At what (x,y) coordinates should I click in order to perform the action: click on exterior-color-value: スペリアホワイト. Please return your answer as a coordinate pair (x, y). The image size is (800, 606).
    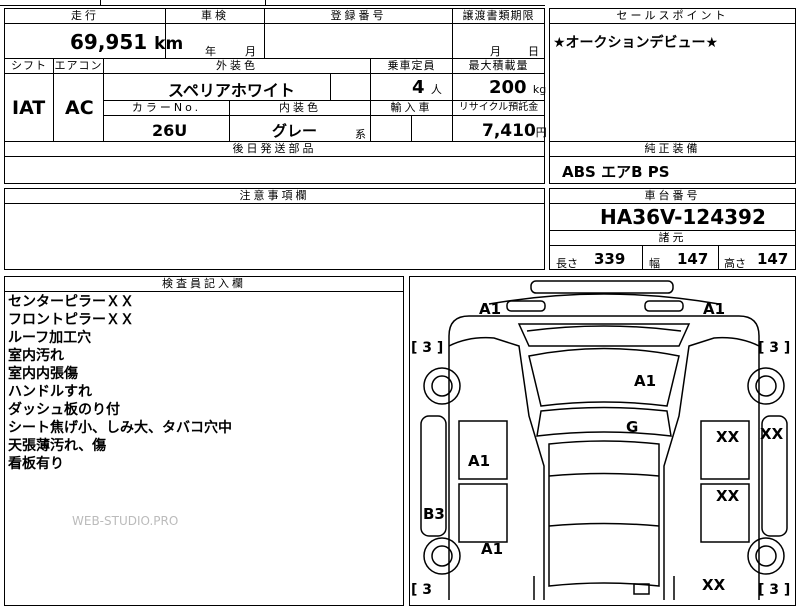
    Looking at the image, I should click on (231, 90).